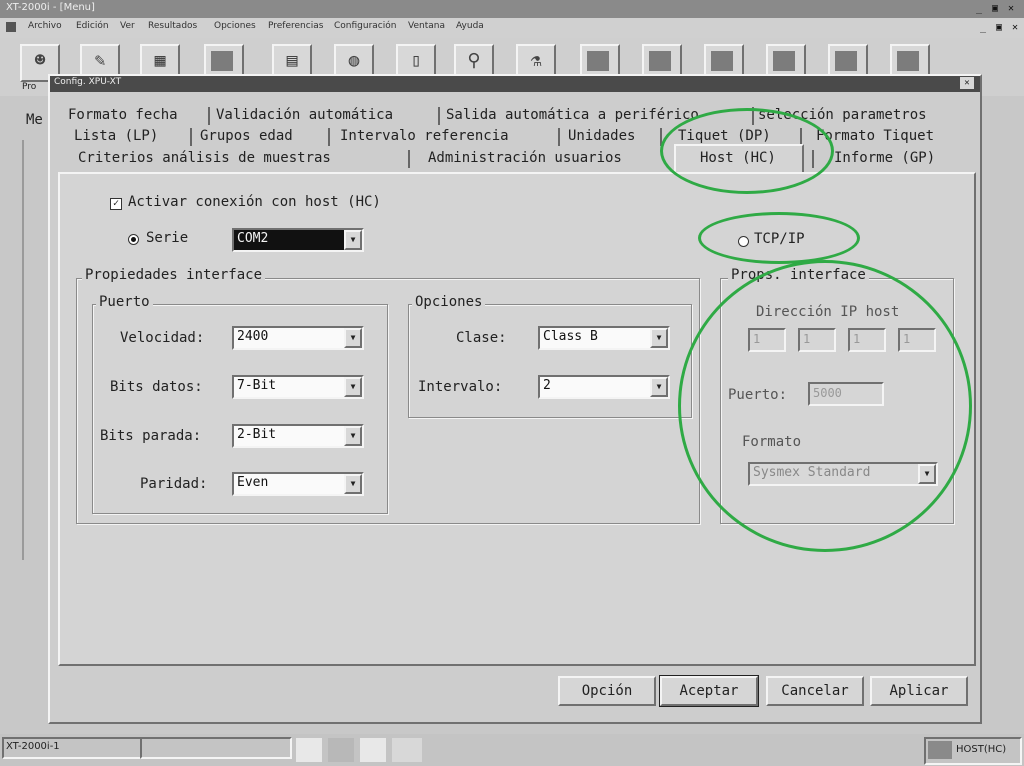 The width and height of the screenshot is (1024, 766). I want to click on bits-datos-value: 7-Bit, so click(257, 385).